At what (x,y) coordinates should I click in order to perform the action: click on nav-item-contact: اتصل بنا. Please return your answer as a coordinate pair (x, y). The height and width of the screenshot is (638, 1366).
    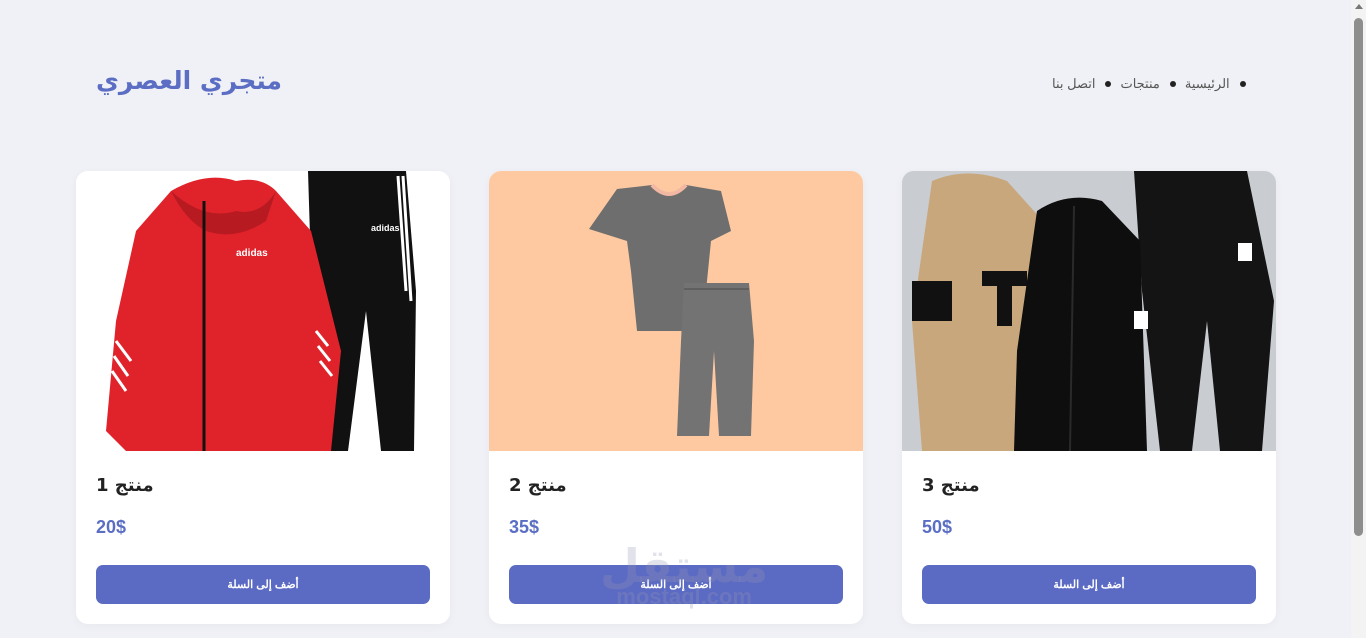
    Looking at the image, I should click on (1086, 84).